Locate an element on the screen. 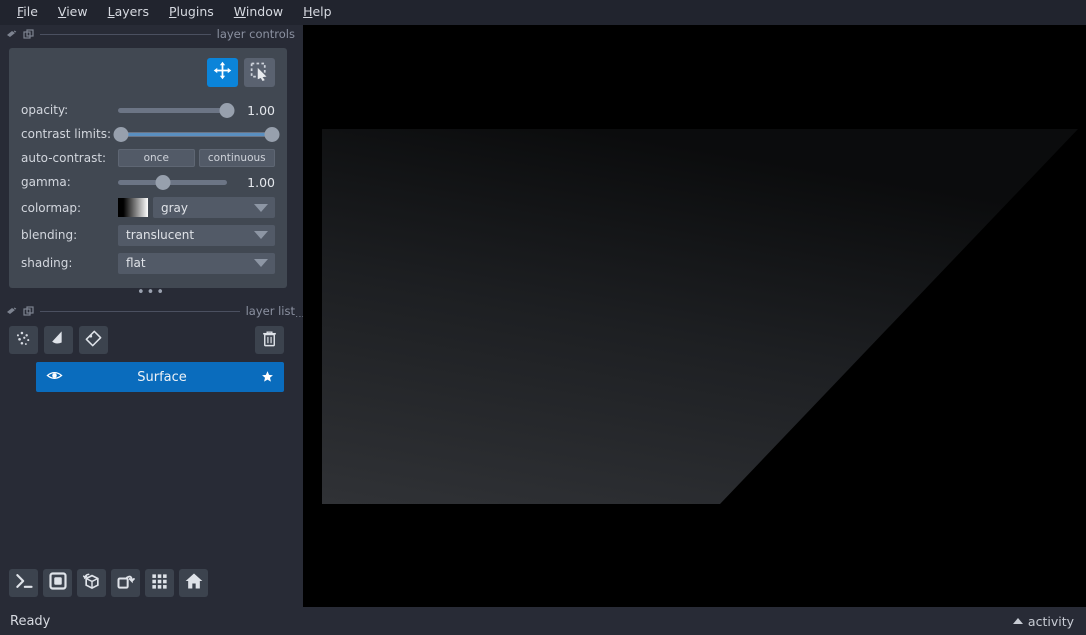 The height and width of the screenshot is (635, 1086). new-labels-layer-button is located at coordinates (93, 340).